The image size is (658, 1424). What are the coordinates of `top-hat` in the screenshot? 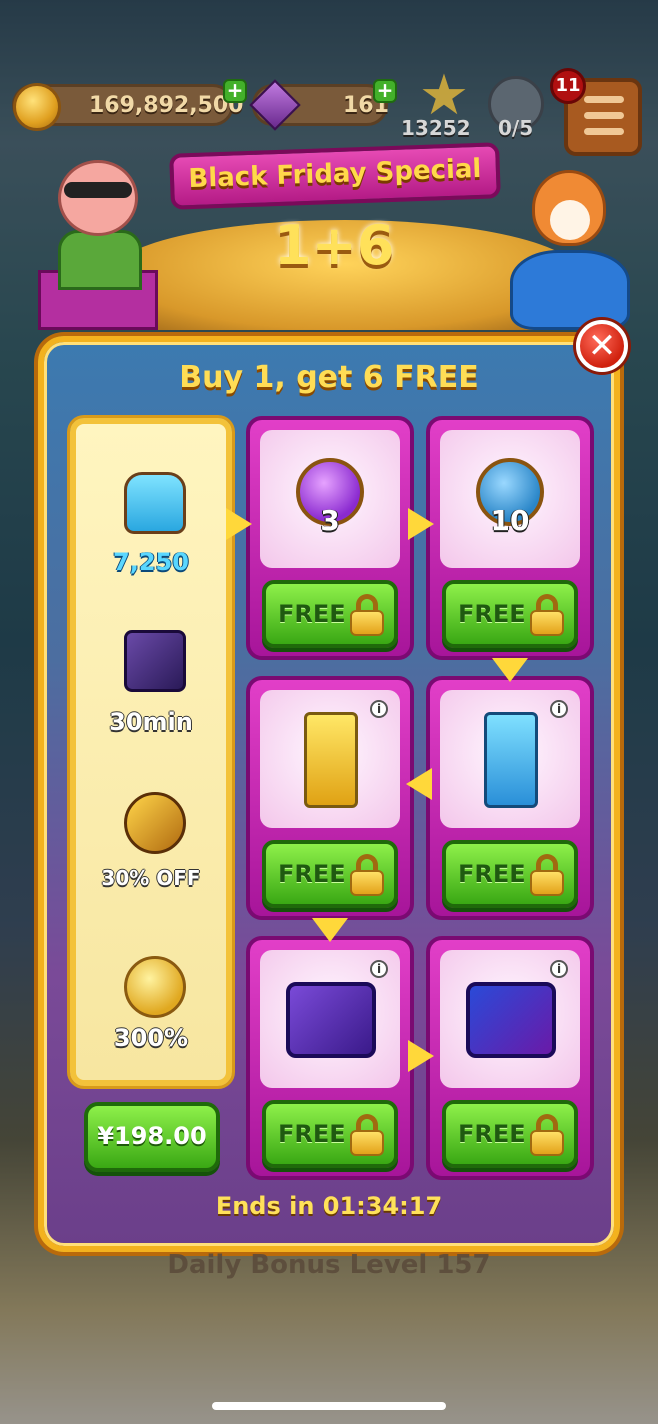 It's located at (570, 290).